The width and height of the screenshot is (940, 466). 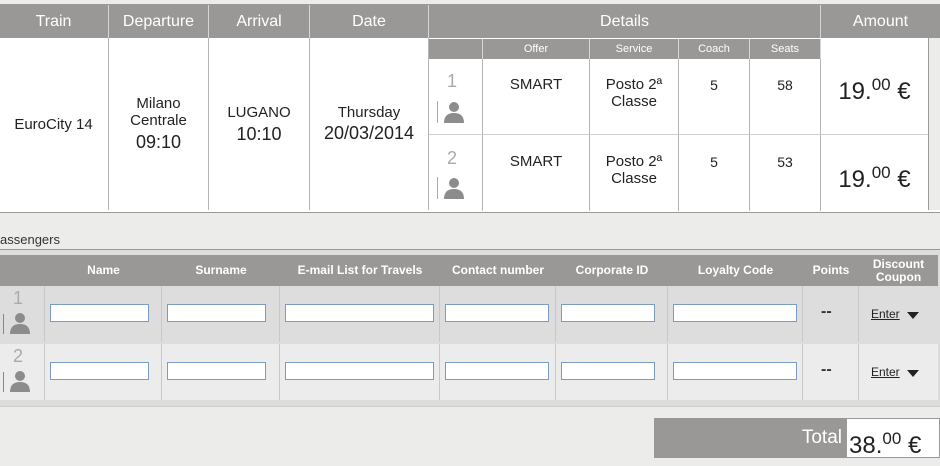 What do you see at coordinates (22, 270) in the screenshot?
I see `header-passenger-blank` at bounding box center [22, 270].